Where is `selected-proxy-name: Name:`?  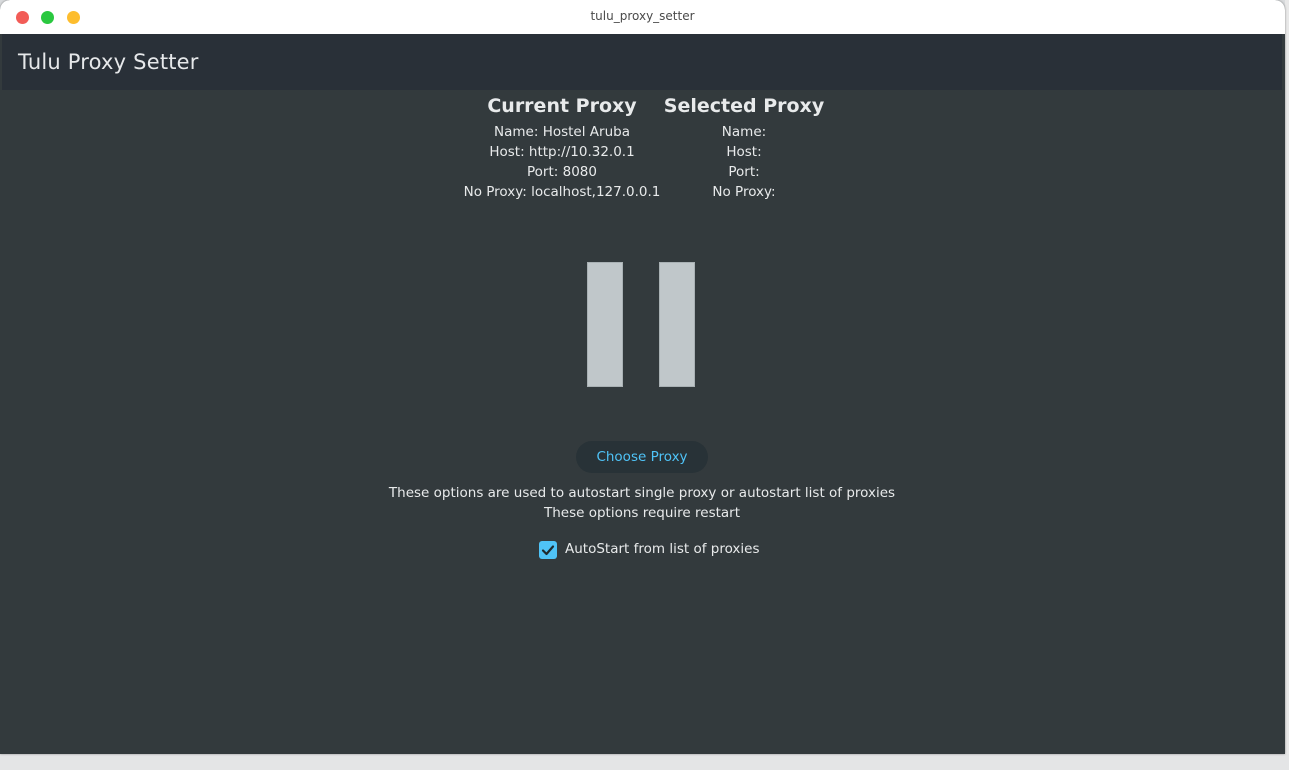
selected-proxy-name: Name: is located at coordinates (744, 132).